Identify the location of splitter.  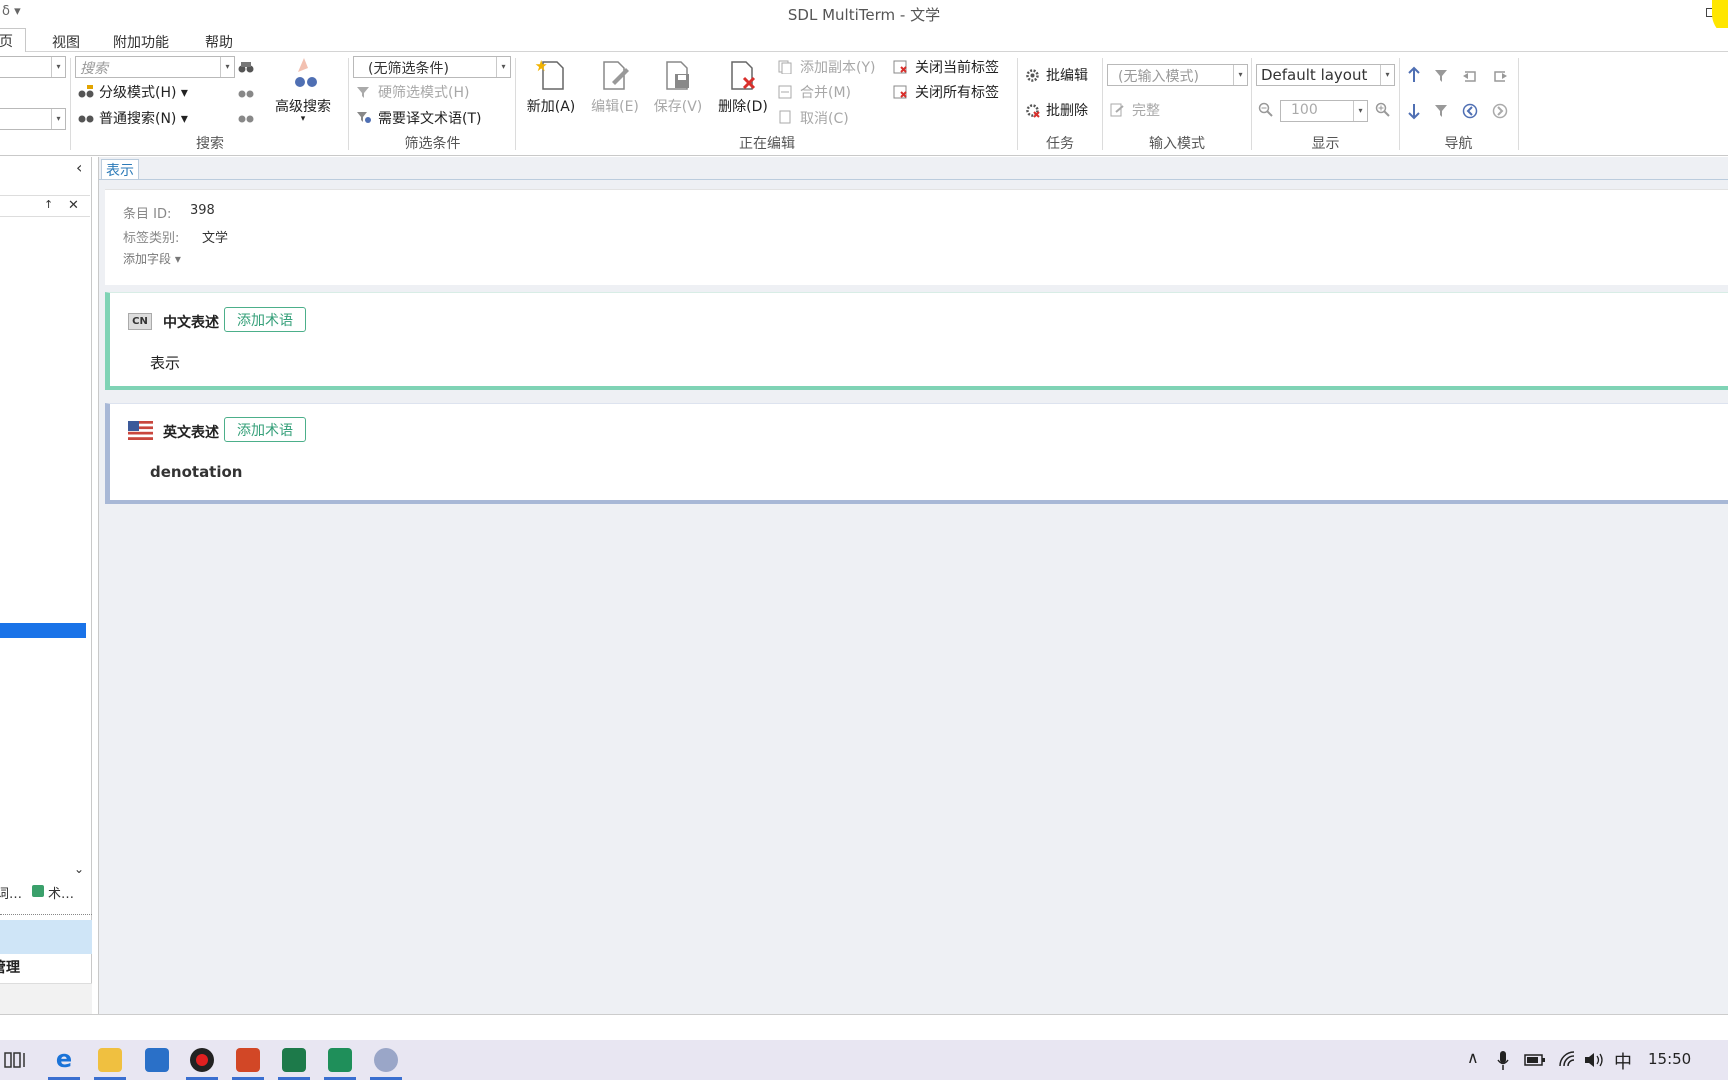
(46, 914).